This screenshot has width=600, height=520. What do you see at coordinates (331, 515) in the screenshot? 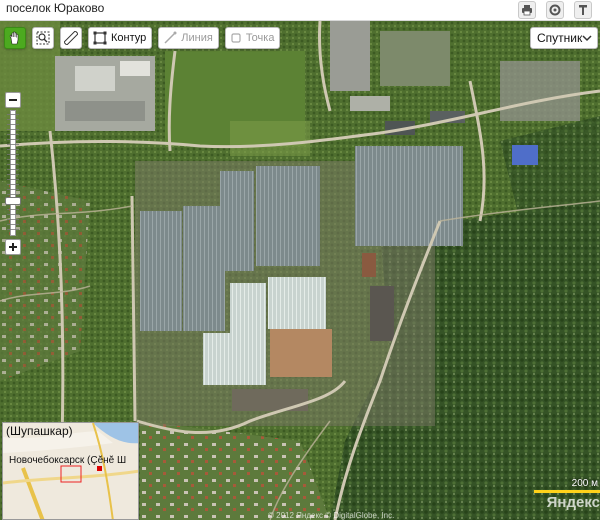
I see `copyright-text: © 2012 Яндекс © DigitalGlobe, Inc.` at bounding box center [331, 515].